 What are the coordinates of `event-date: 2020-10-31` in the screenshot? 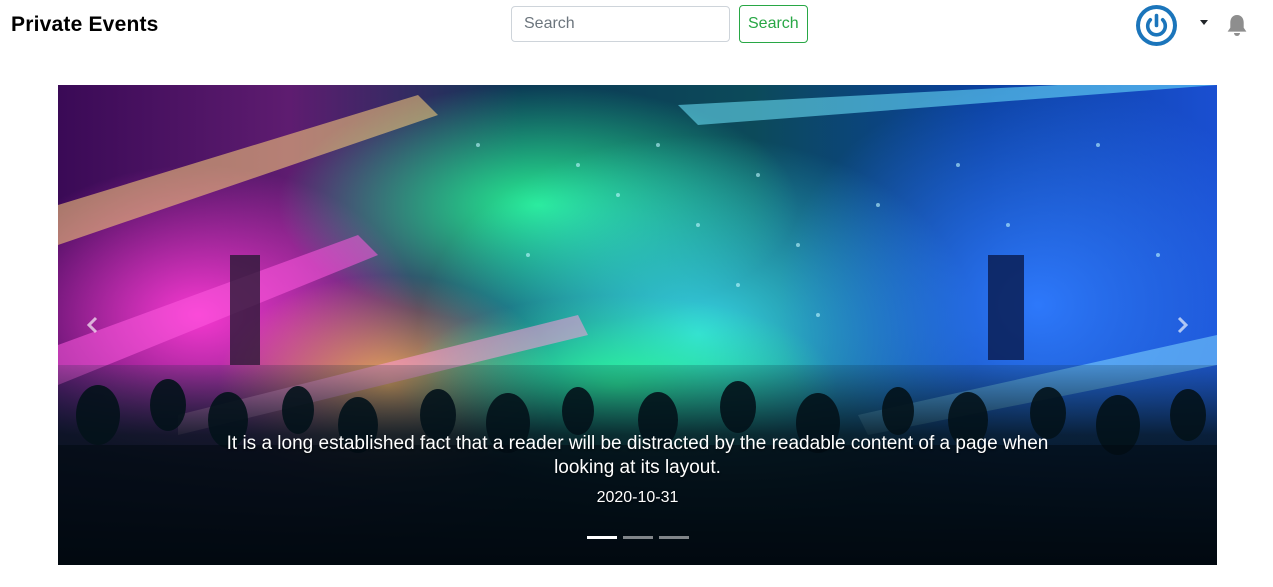 It's located at (637, 497).